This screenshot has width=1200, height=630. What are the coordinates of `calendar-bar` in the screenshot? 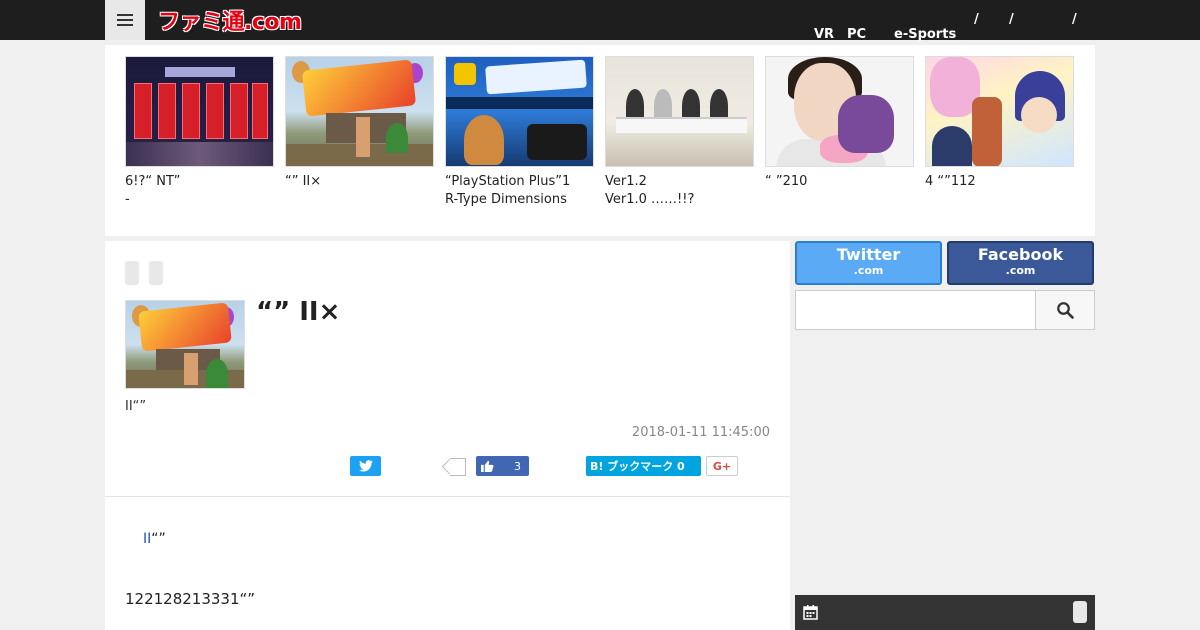 It's located at (945, 612).